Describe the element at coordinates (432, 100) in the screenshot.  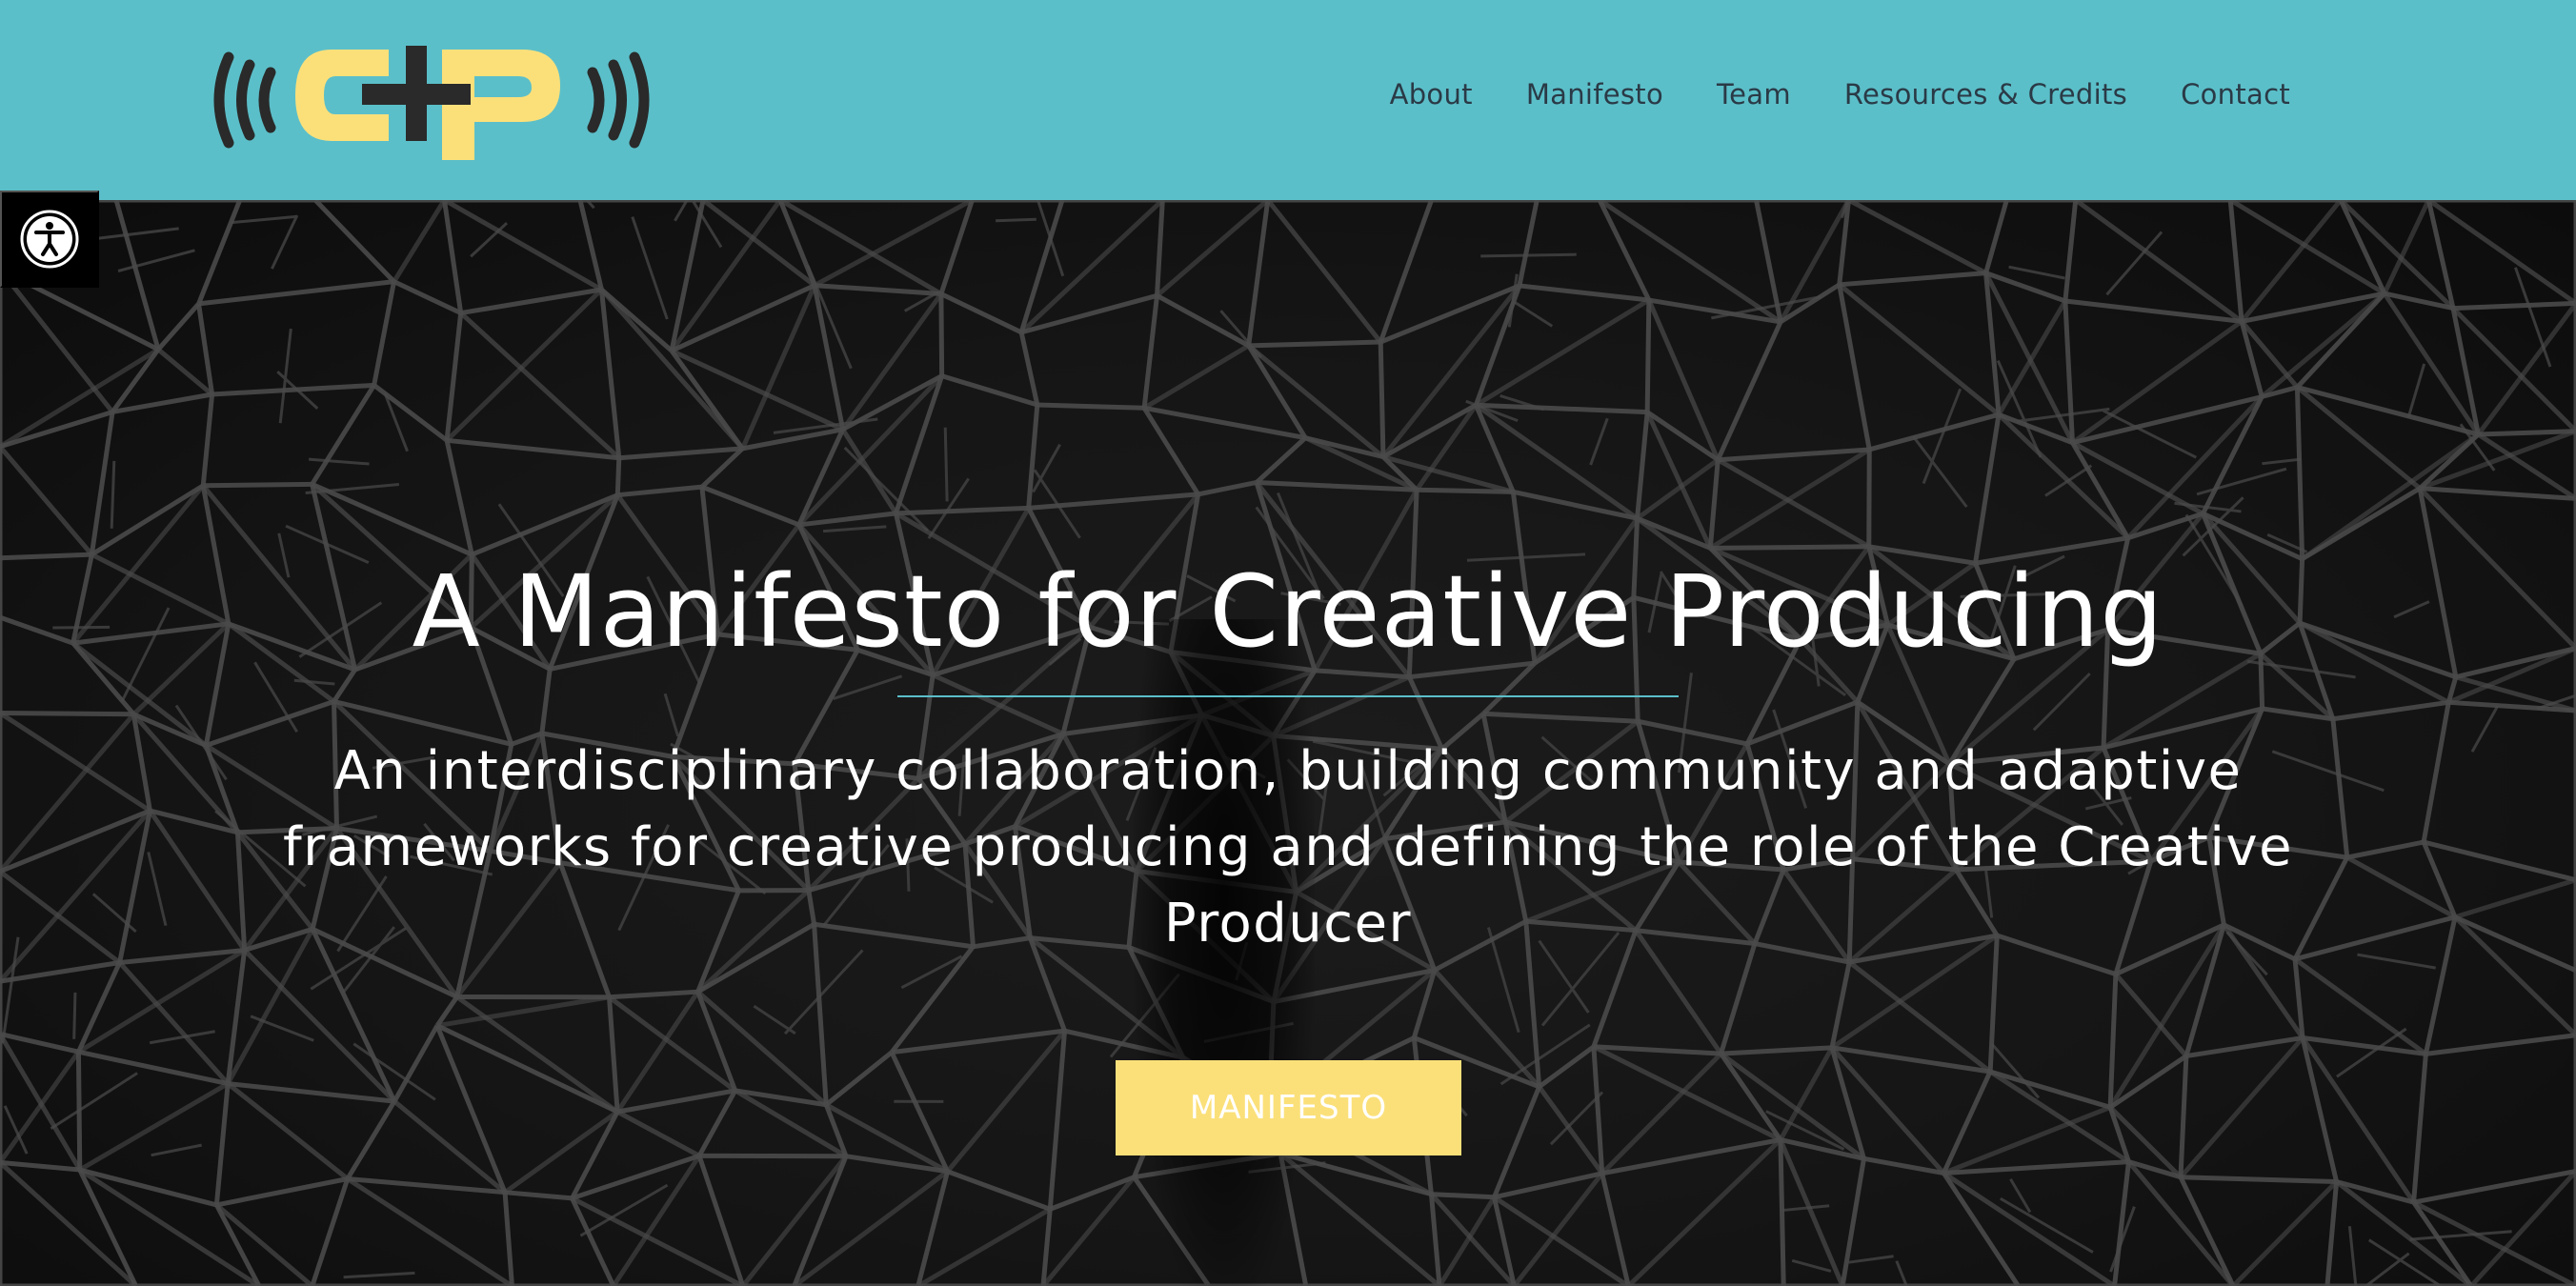
I see `site-logo` at that location.